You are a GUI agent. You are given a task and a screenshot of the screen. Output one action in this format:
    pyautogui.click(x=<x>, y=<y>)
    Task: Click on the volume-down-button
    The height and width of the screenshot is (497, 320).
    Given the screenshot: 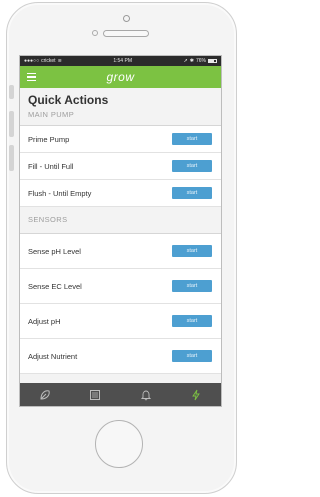 What is the action you would take?
    pyautogui.click(x=11, y=158)
    